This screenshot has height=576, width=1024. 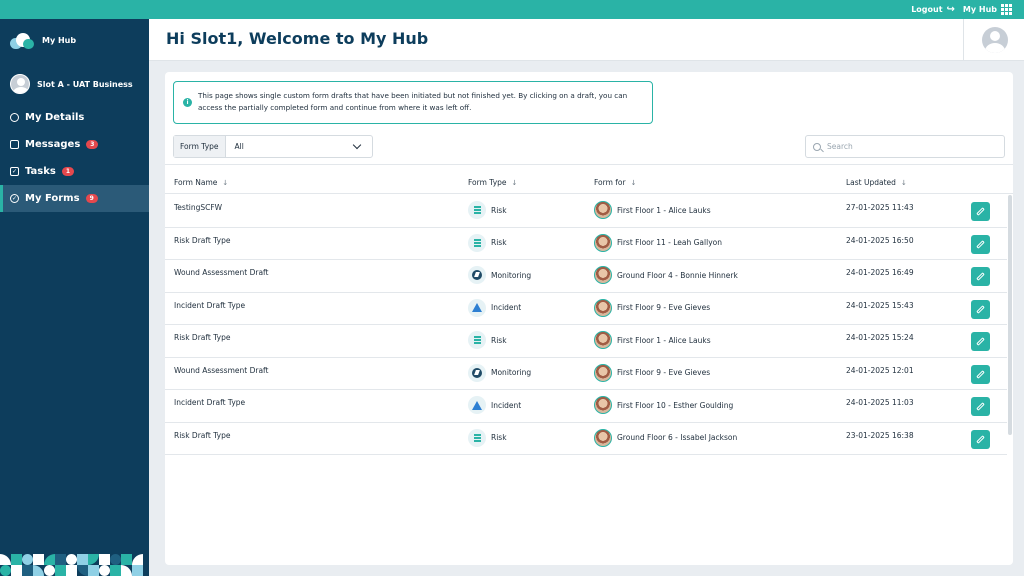 What do you see at coordinates (880, 240) in the screenshot?
I see `last-updated-cell: 24-01-2025 16:50` at bounding box center [880, 240].